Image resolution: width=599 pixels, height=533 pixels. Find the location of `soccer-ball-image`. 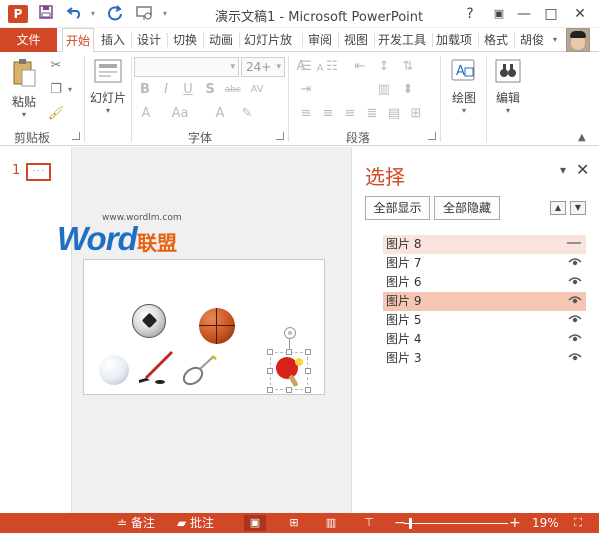

soccer-ball-image is located at coordinates (149, 321).